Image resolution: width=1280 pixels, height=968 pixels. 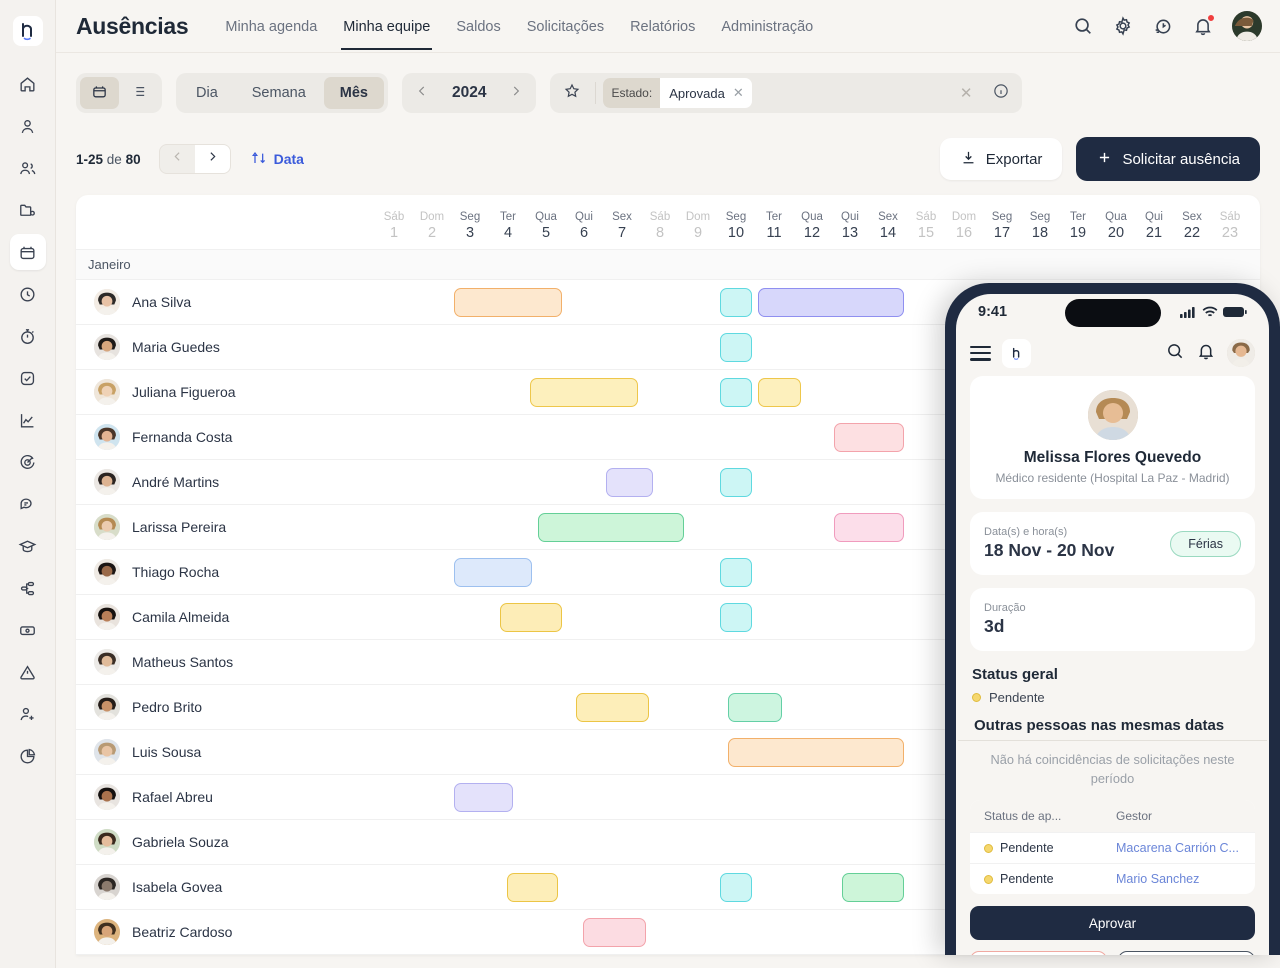 I want to click on calendar-view-button, so click(x=99, y=93).